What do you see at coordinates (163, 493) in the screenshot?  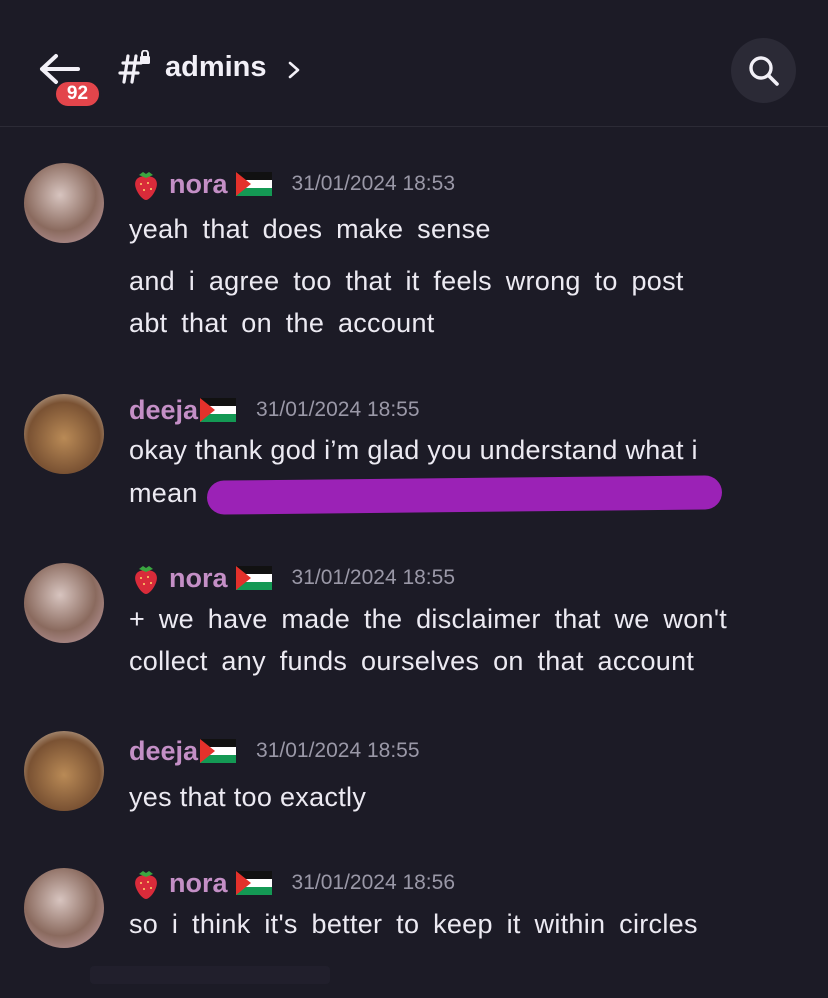 I see `message-text: mean` at bounding box center [163, 493].